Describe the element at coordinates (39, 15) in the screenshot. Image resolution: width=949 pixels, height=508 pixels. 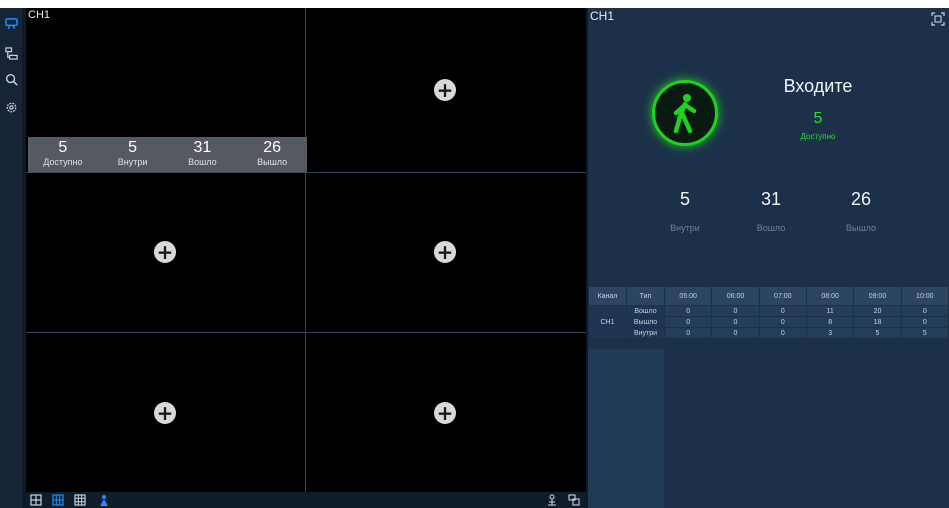
I see `channel-title: CH1` at that location.